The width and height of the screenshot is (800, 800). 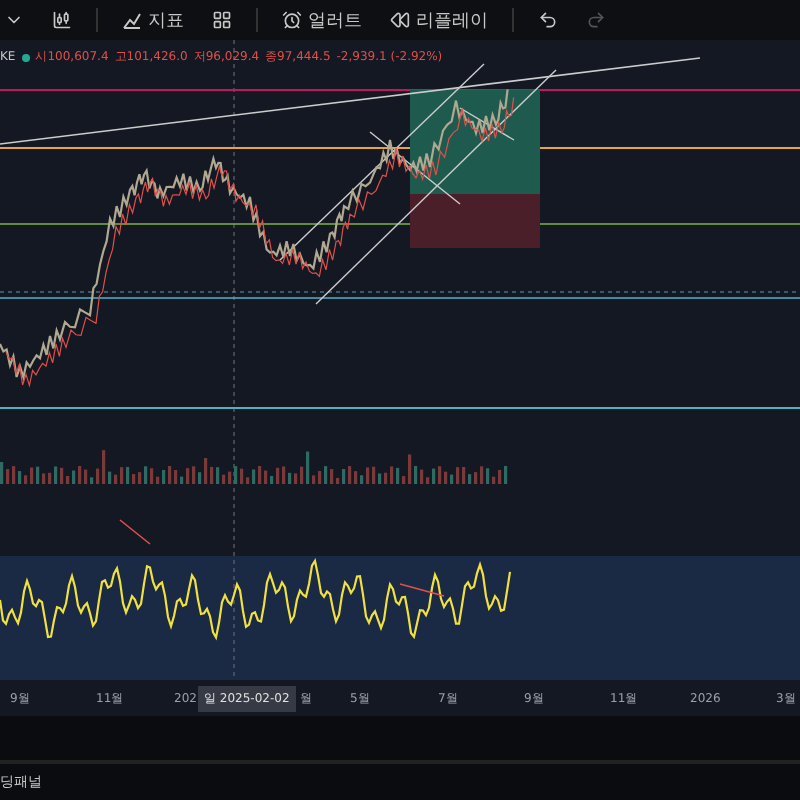 What do you see at coordinates (548, 20) in the screenshot?
I see `undo-icon` at bounding box center [548, 20].